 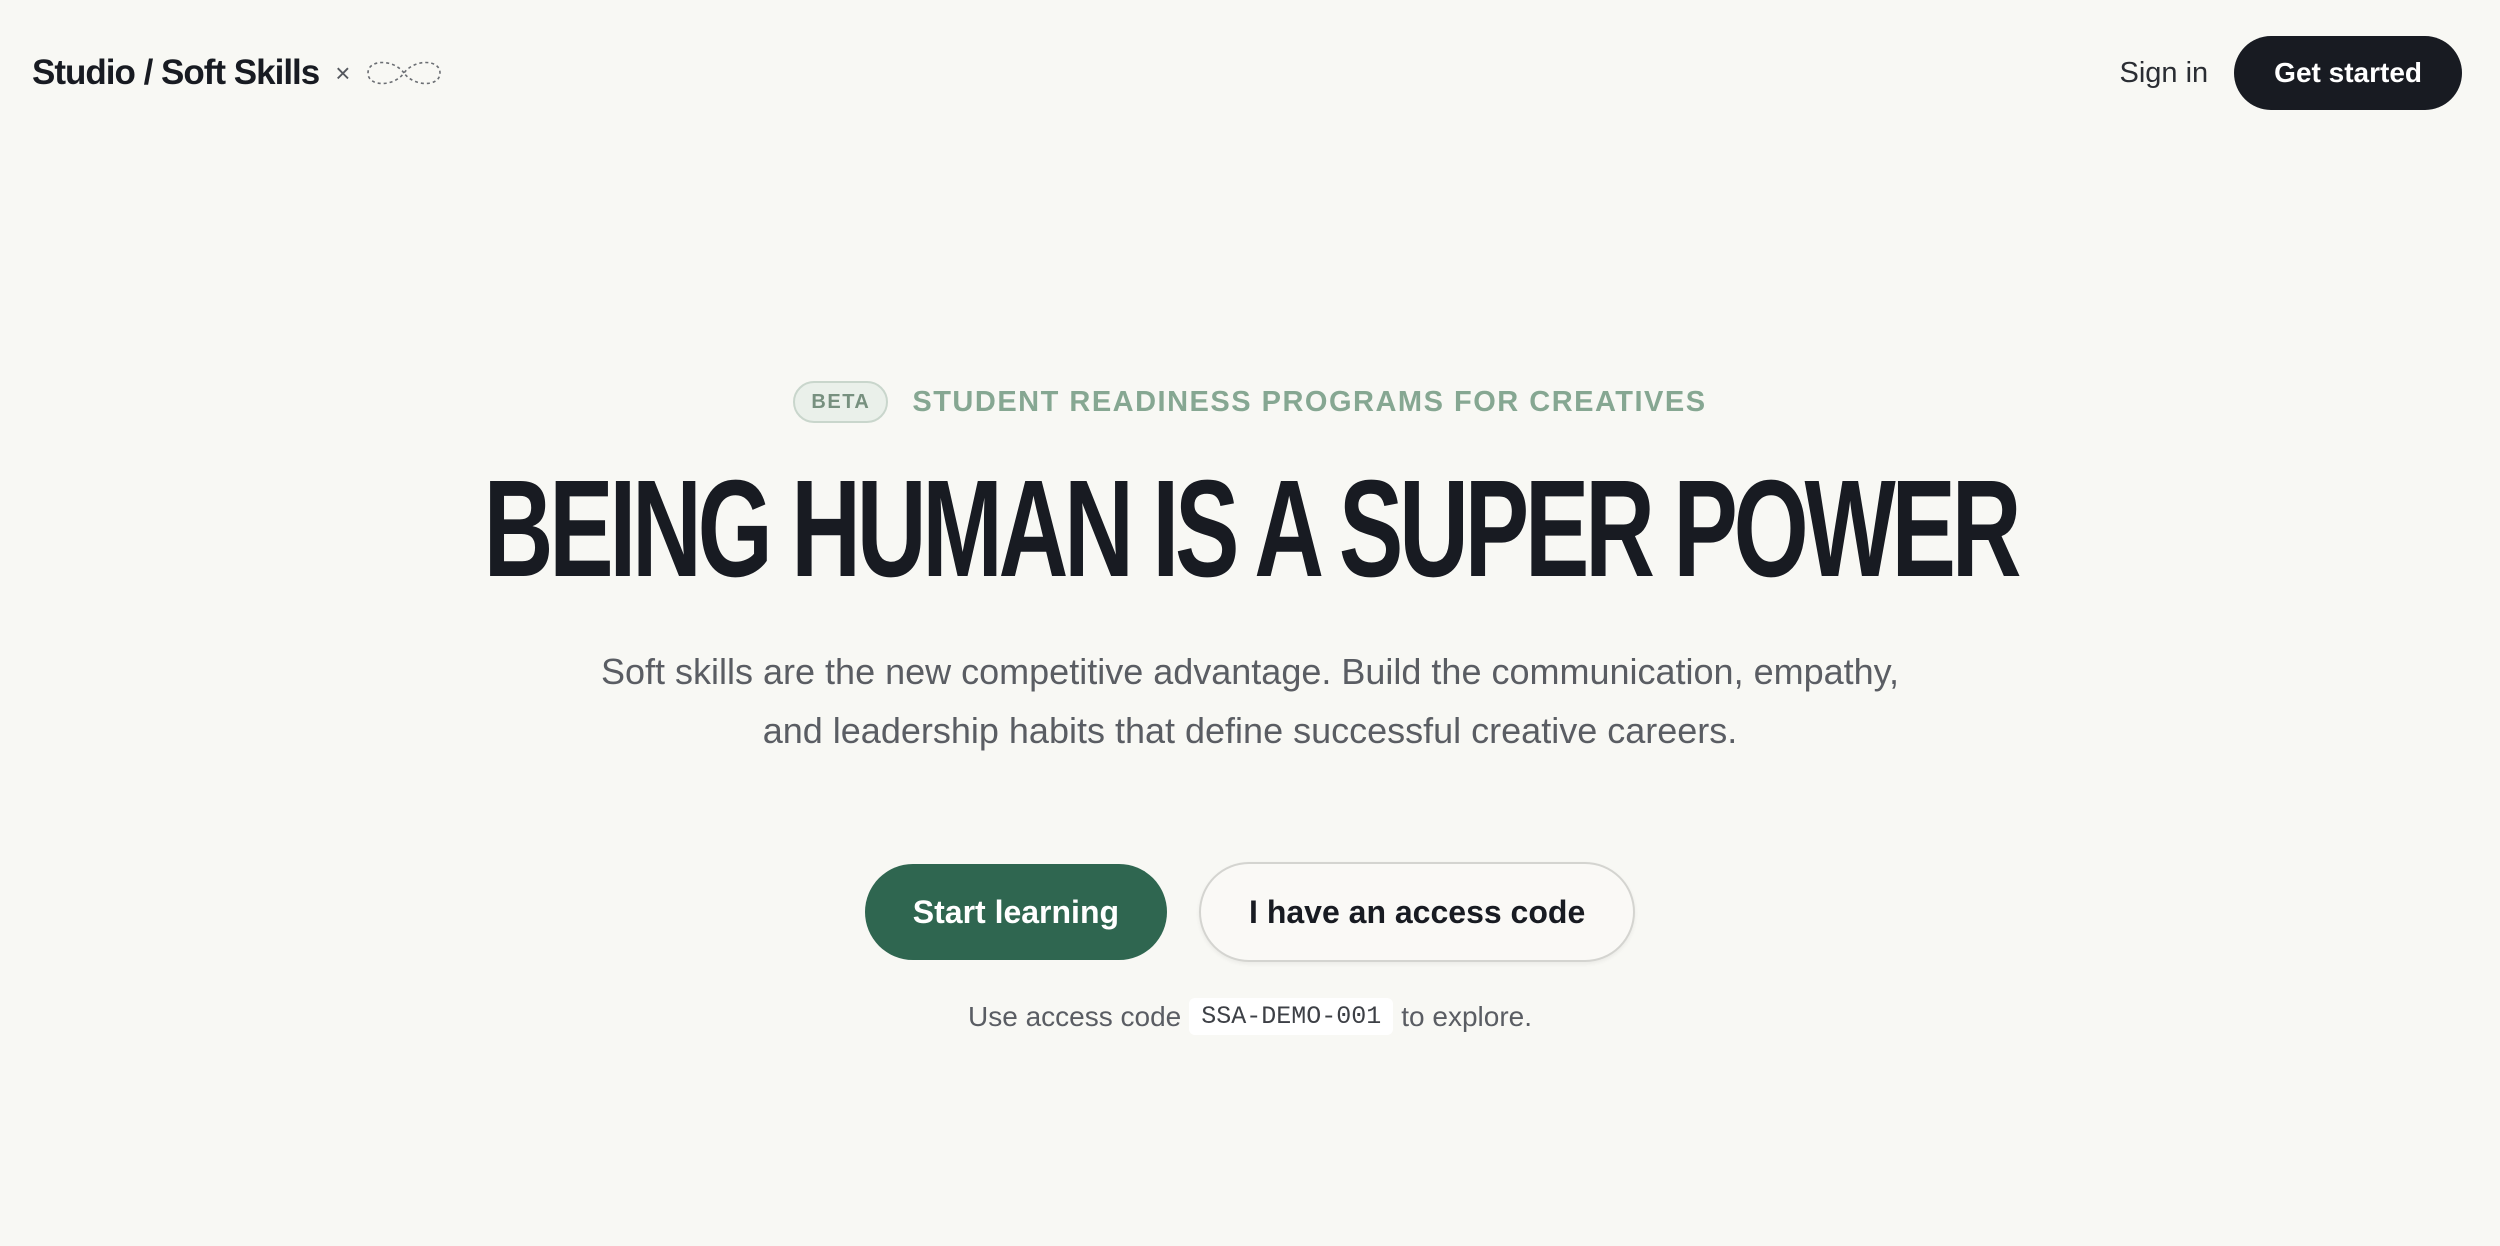 I want to click on access-code-button: I have an access code, so click(x=1417, y=912).